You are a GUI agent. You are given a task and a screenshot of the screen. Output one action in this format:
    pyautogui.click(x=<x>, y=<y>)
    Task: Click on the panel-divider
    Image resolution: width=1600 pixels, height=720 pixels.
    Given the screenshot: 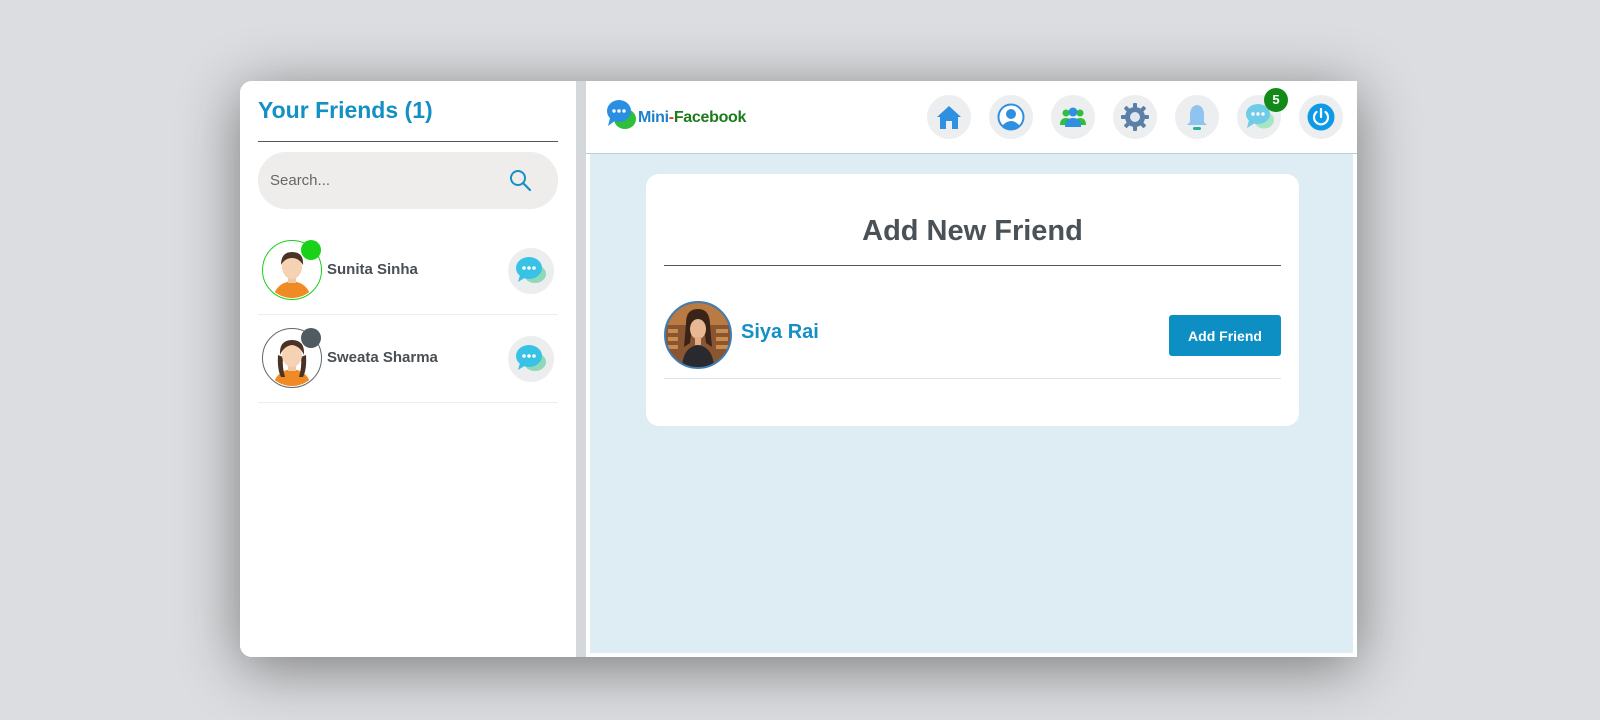 What is the action you would take?
    pyautogui.click(x=581, y=369)
    